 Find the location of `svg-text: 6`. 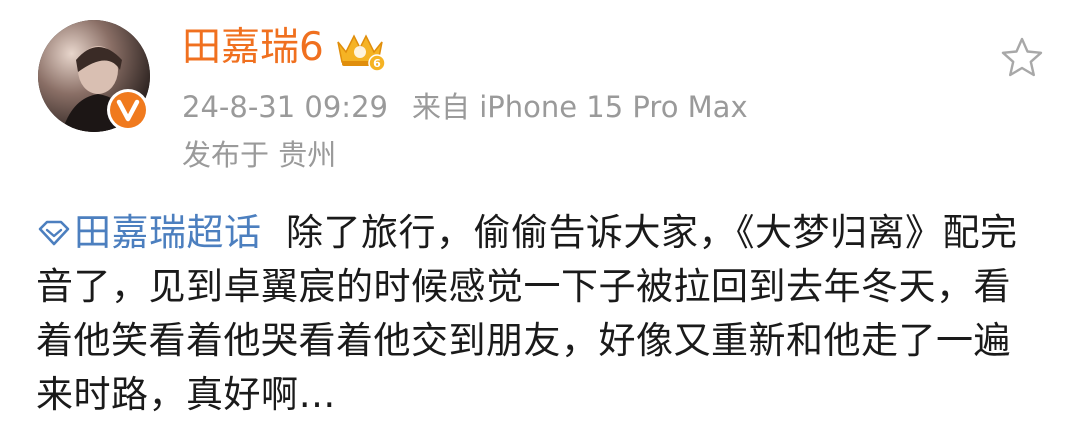

svg-text: 6 is located at coordinates (377, 63).